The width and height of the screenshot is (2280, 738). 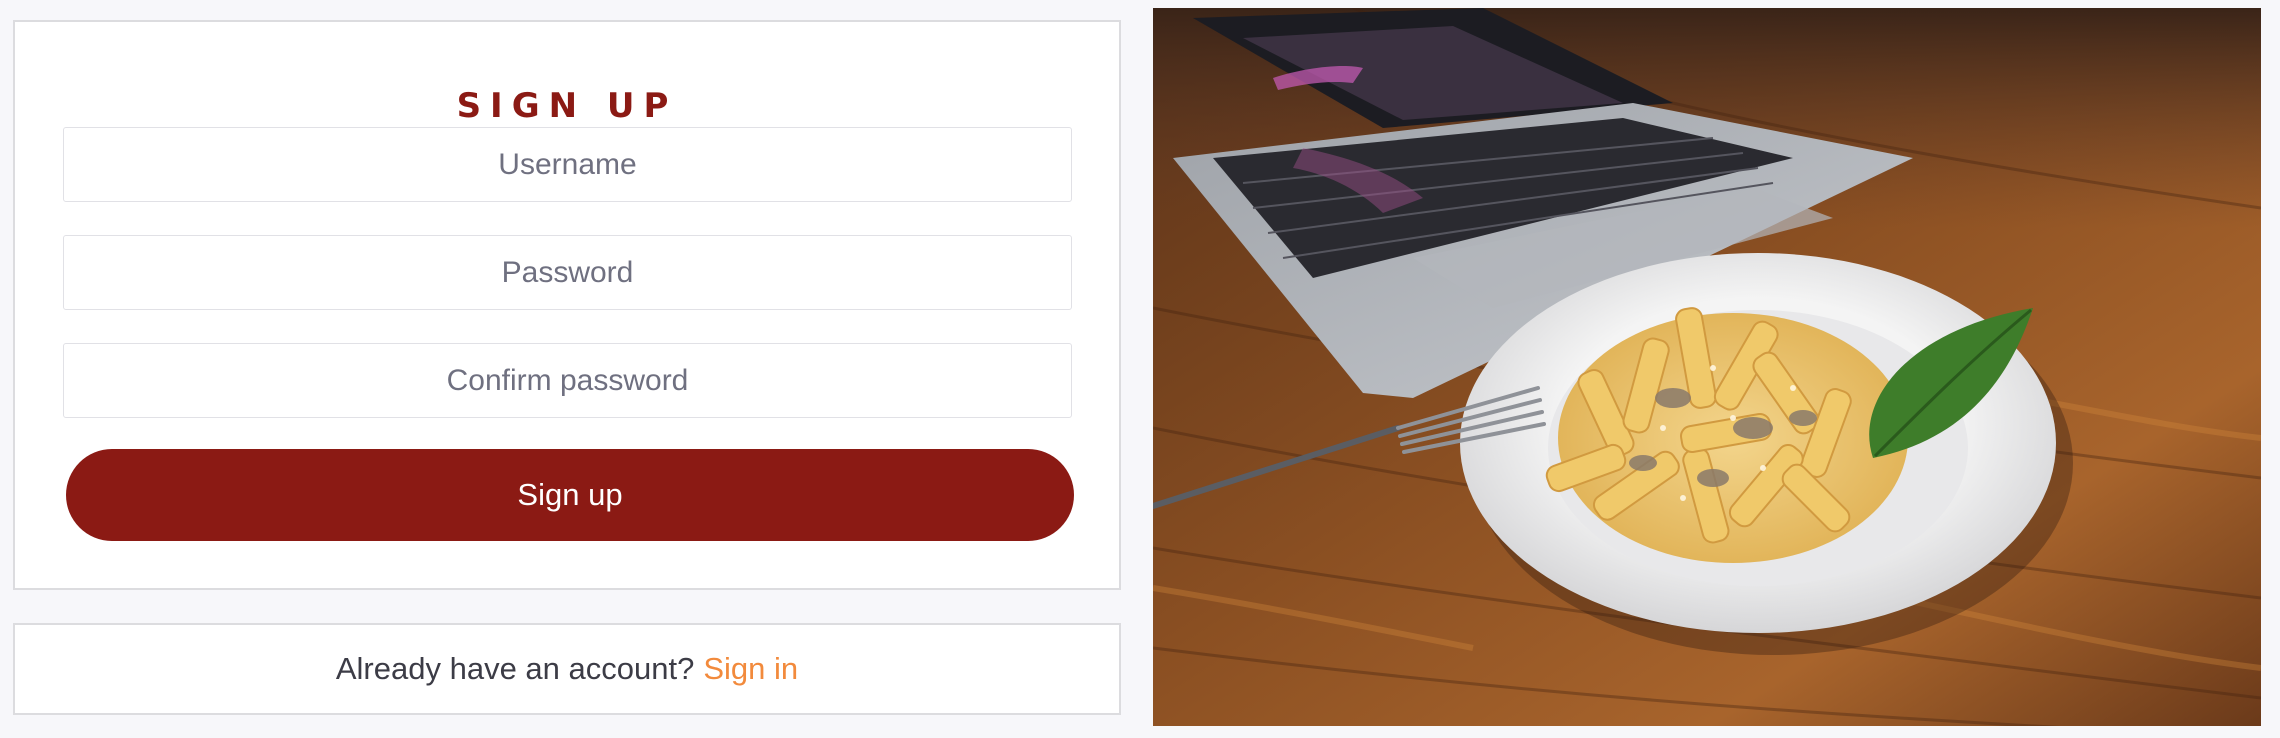 What do you see at coordinates (567, 272) in the screenshot?
I see `password-input` at bounding box center [567, 272].